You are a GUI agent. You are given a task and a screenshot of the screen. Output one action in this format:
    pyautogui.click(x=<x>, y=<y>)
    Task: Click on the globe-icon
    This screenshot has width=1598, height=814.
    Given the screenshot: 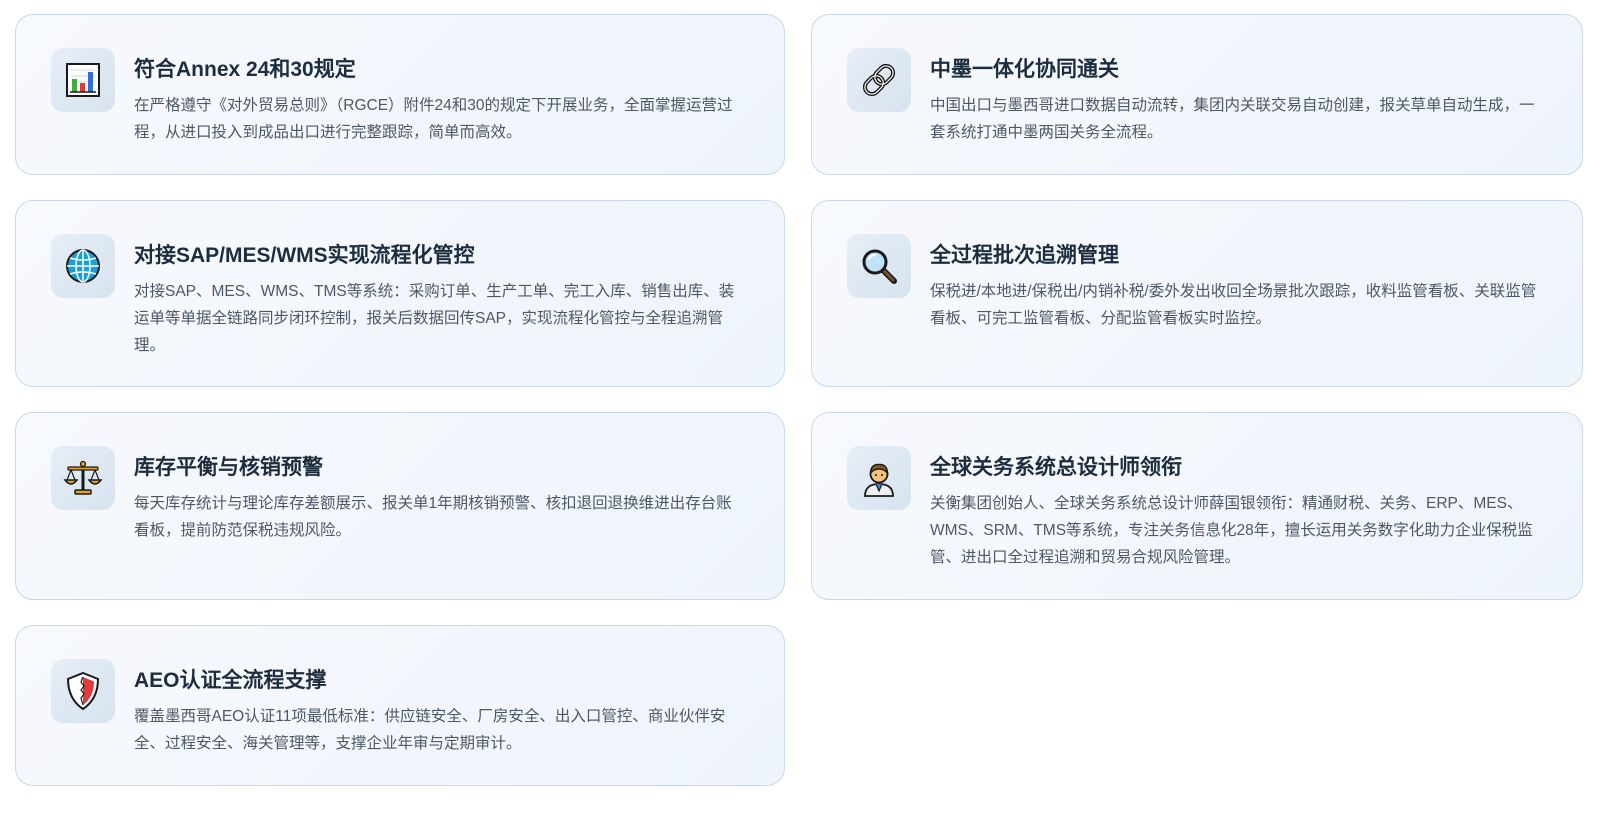 What is the action you would take?
    pyautogui.click(x=83, y=266)
    